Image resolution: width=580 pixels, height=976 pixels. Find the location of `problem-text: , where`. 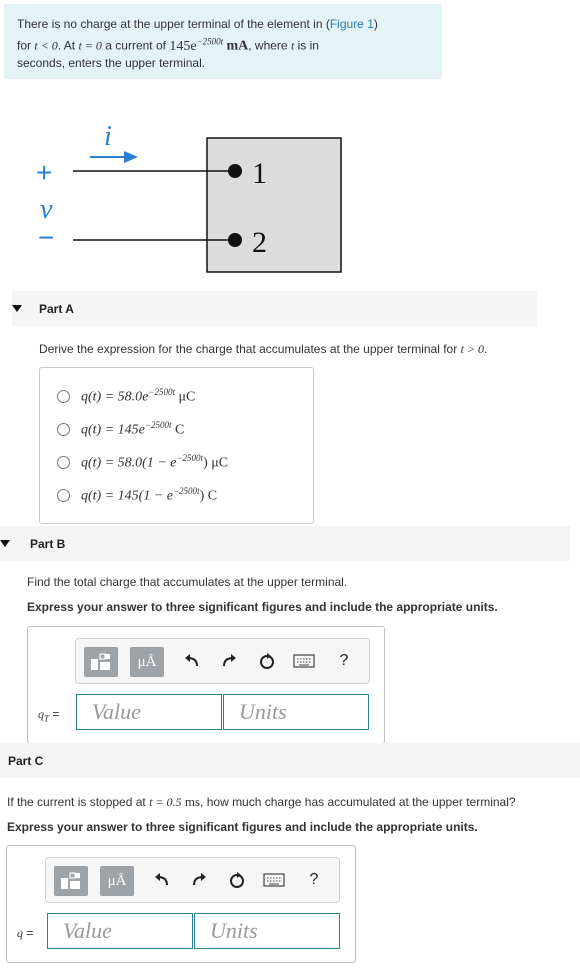

problem-text: , where is located at coordinates (268, 45).